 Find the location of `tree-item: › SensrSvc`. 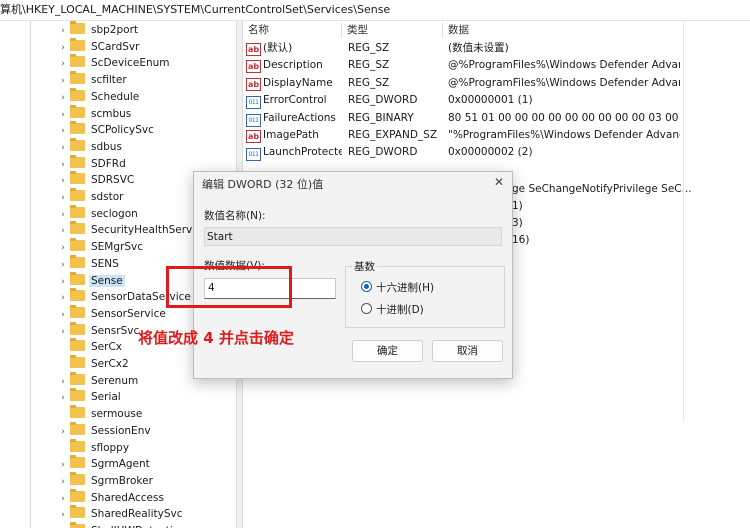

tree-item: › SensrSvc is located at coordinates (99, 330).